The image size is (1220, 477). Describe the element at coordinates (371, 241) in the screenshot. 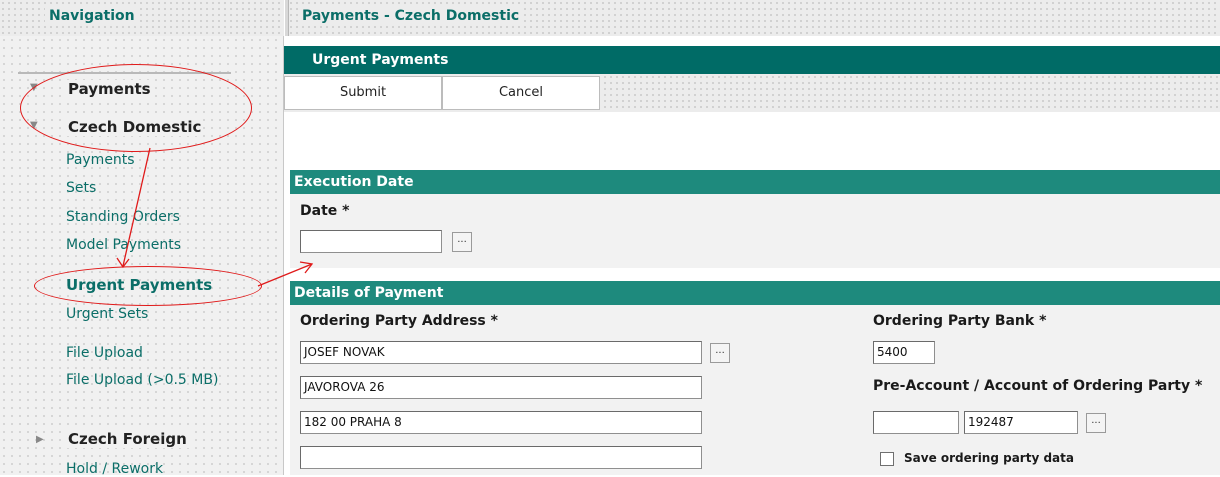

I see `date-input` at that location.